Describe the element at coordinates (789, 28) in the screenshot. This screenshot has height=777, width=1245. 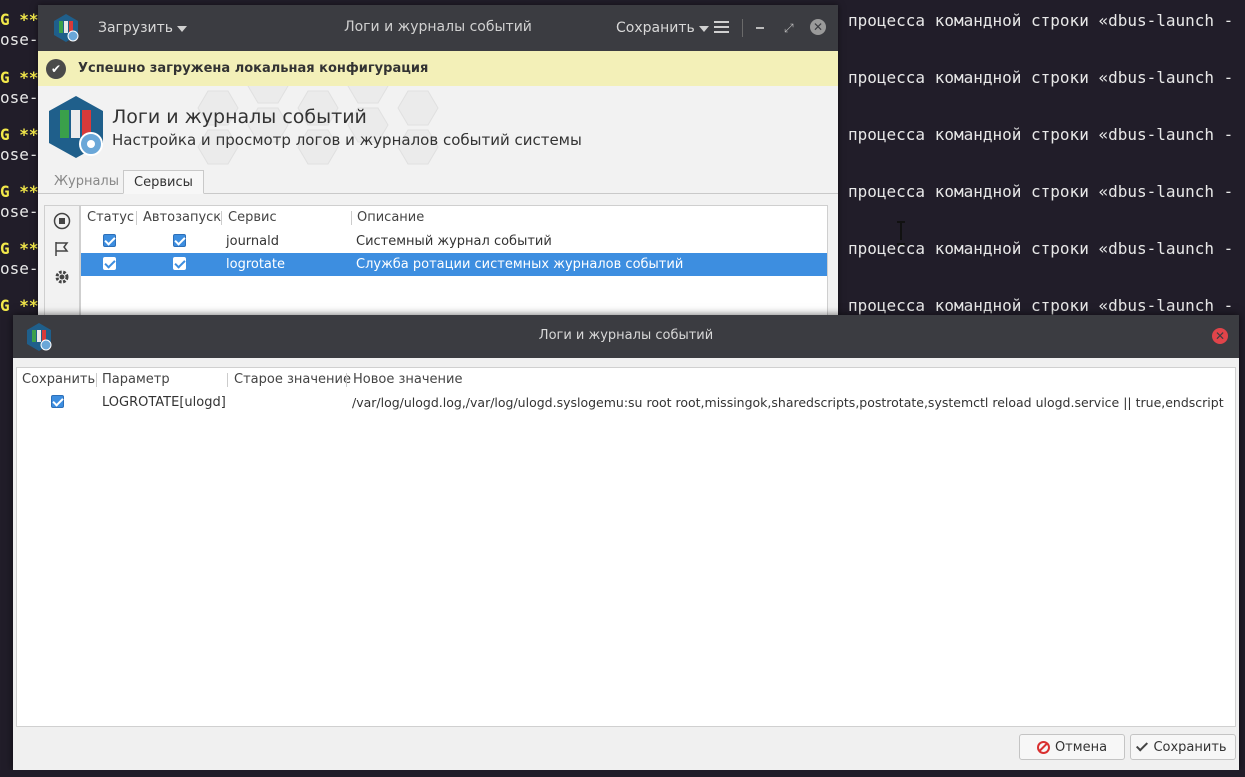
I see `maximize-icon: ⤢` at that location.